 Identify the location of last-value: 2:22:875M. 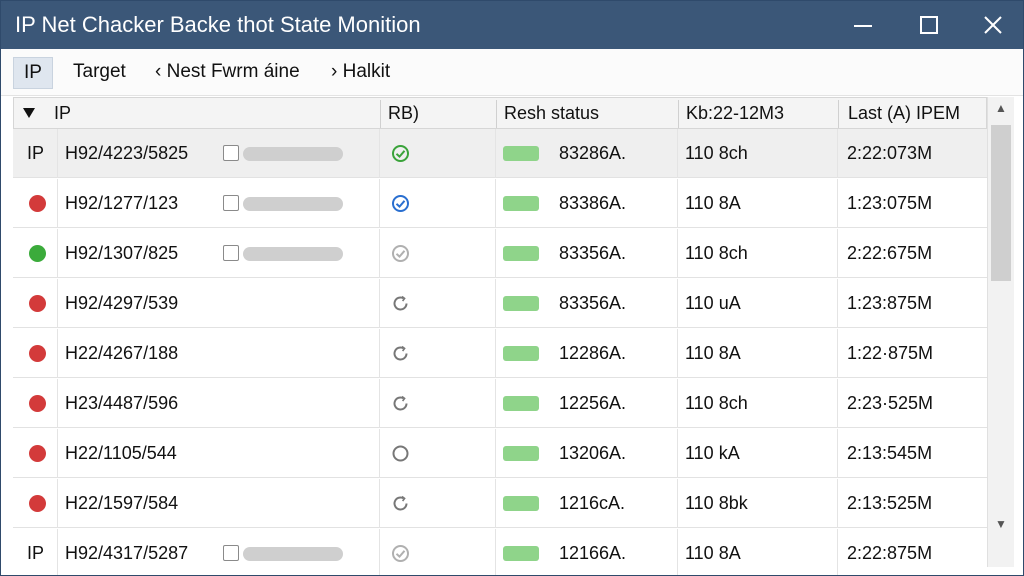
(890, 553).